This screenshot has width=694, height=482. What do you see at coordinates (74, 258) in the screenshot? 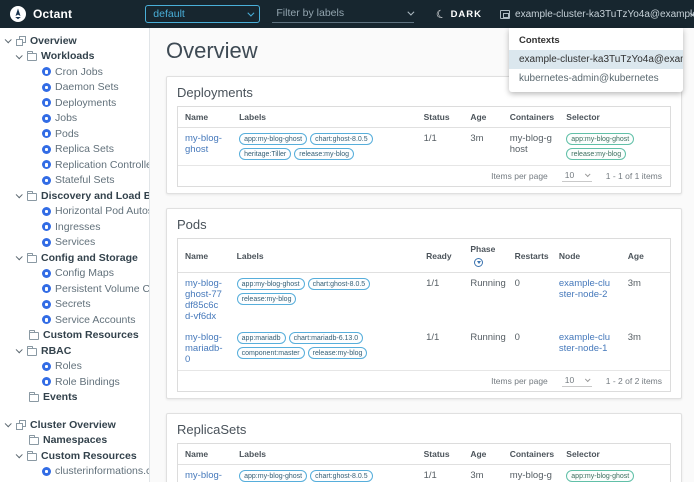
I see `sidebar-item-config-and-storage: Config and Storage` at bounding box center [74, 258].